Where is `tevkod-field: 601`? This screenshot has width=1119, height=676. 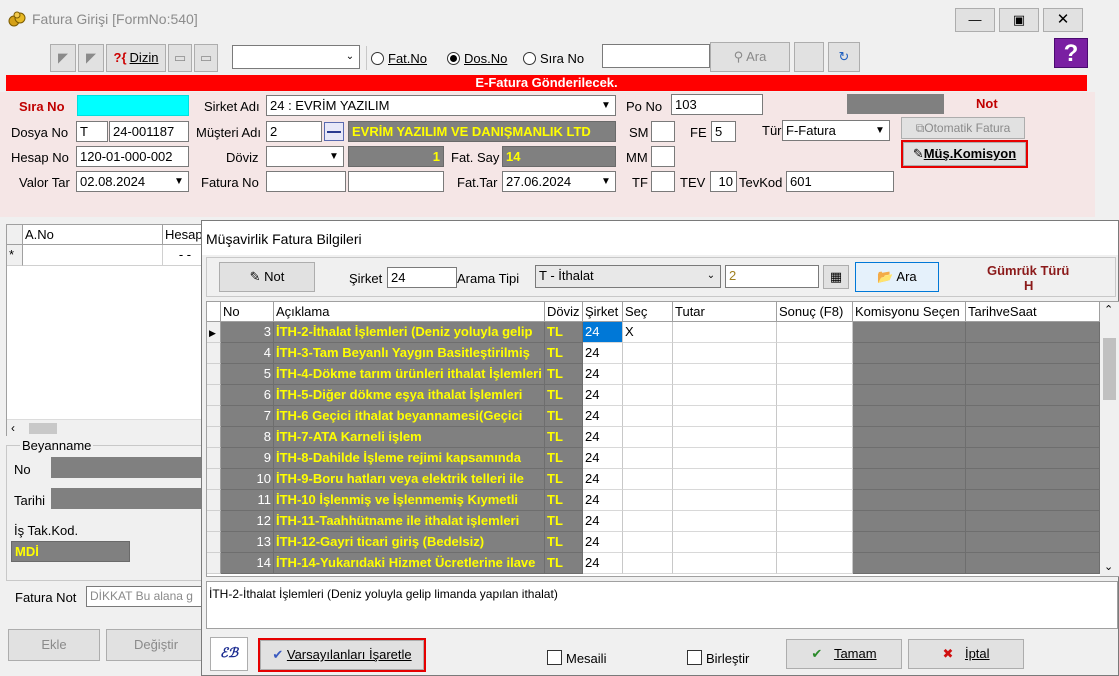 tevkod-field: 601 is located at coordinates (840, 181).